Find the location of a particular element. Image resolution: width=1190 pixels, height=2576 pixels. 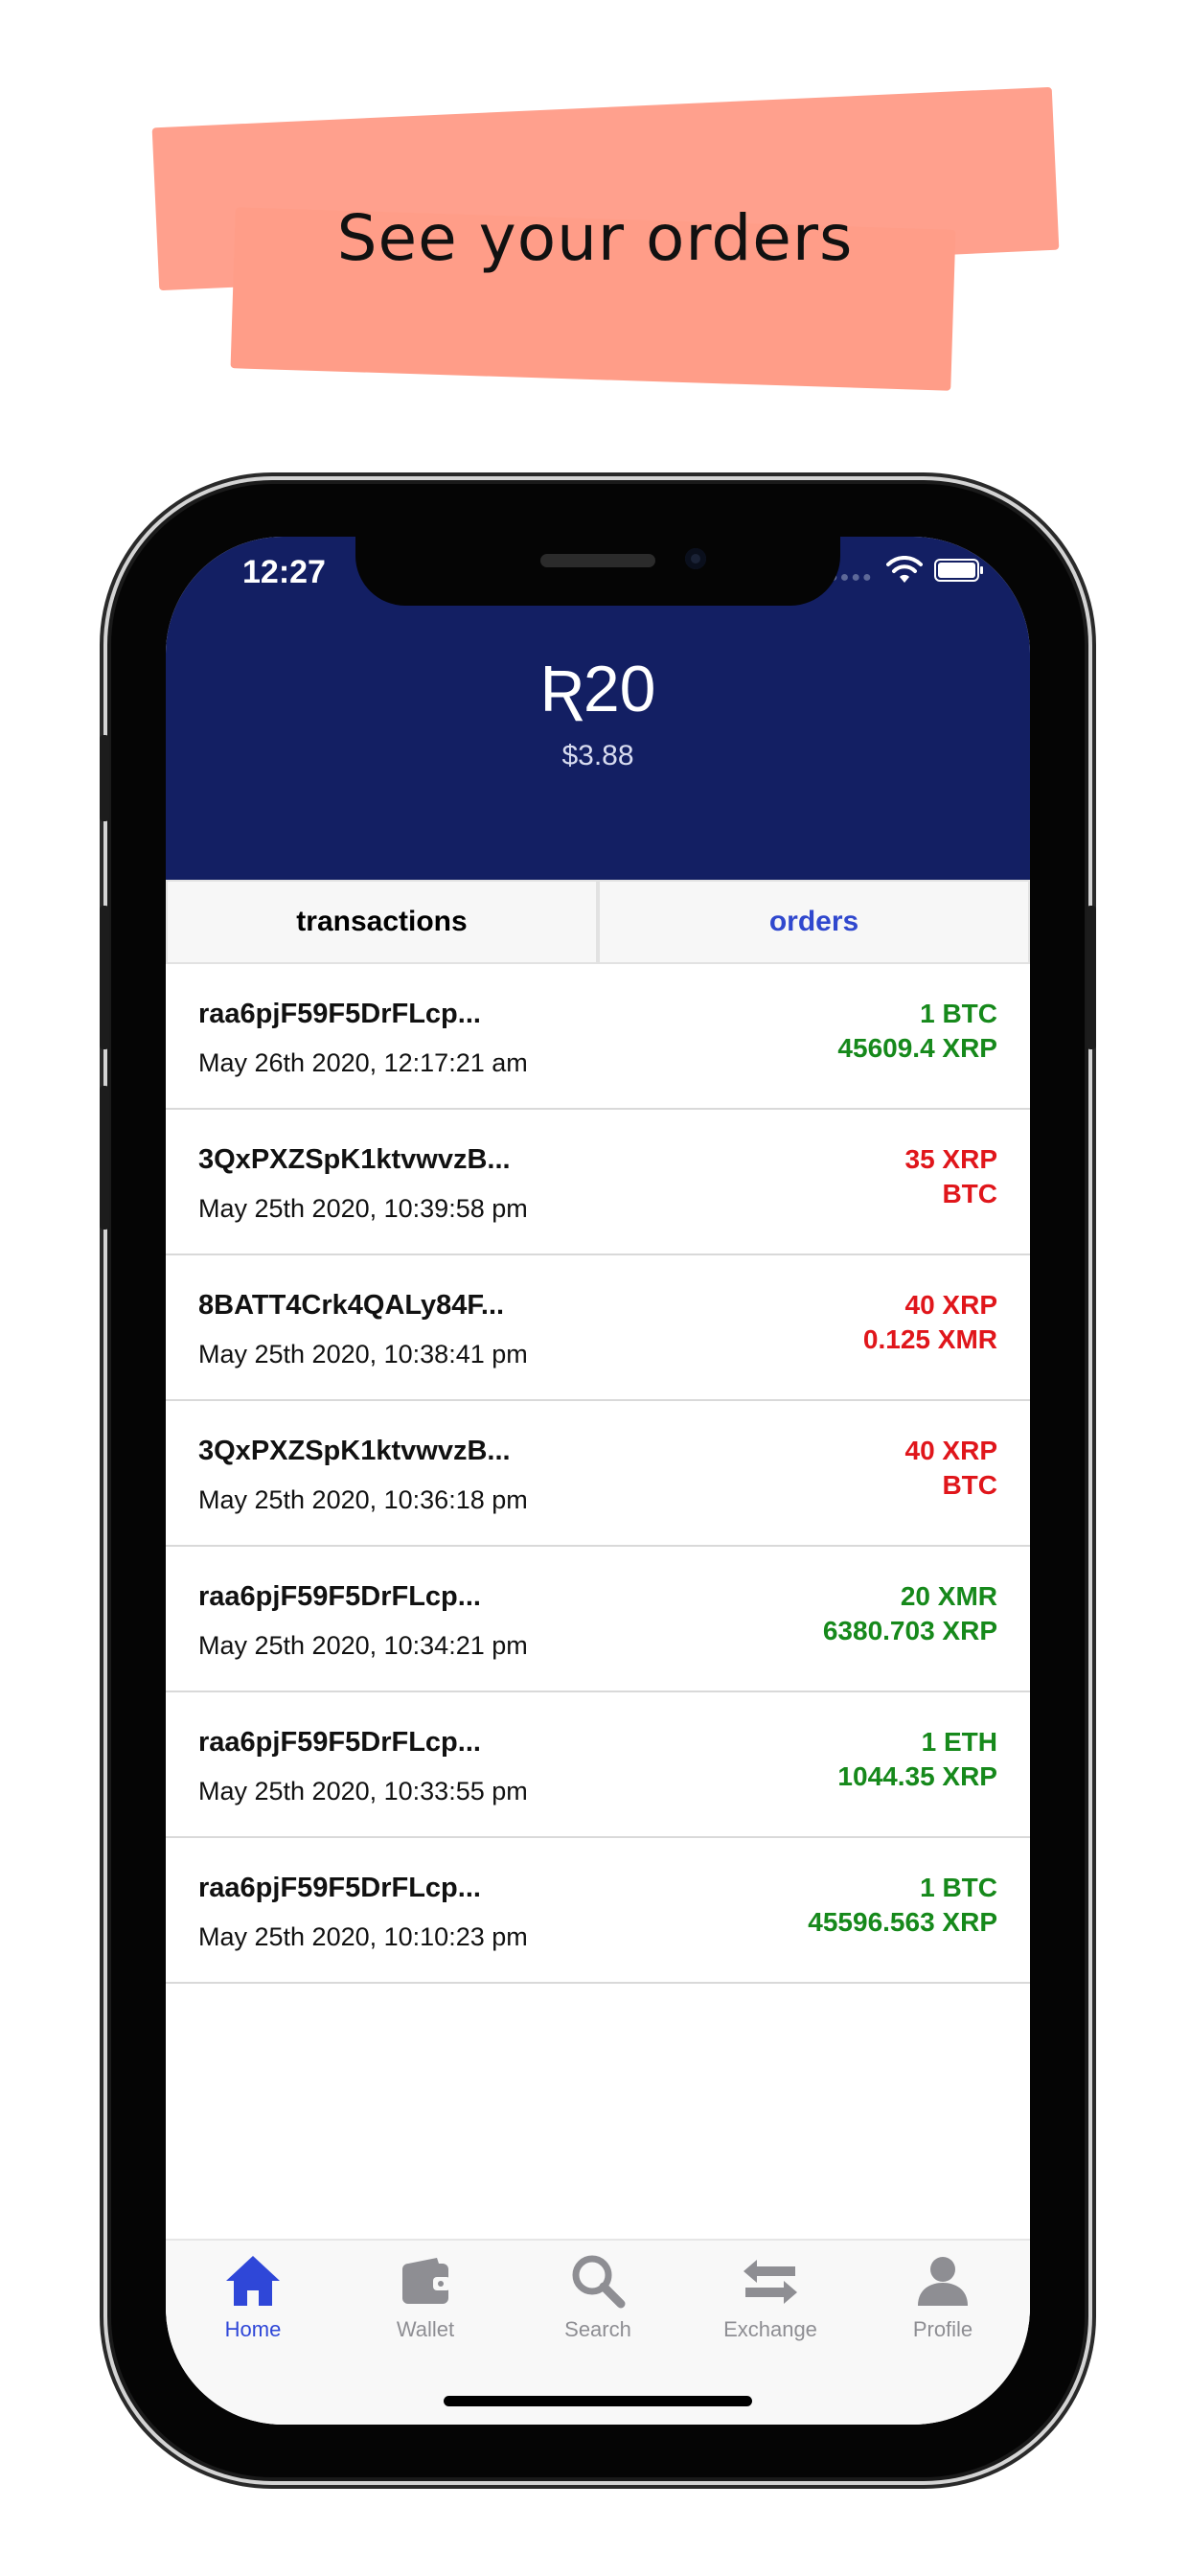

tab-home-label: Home is located at coordinates (253, 2329).